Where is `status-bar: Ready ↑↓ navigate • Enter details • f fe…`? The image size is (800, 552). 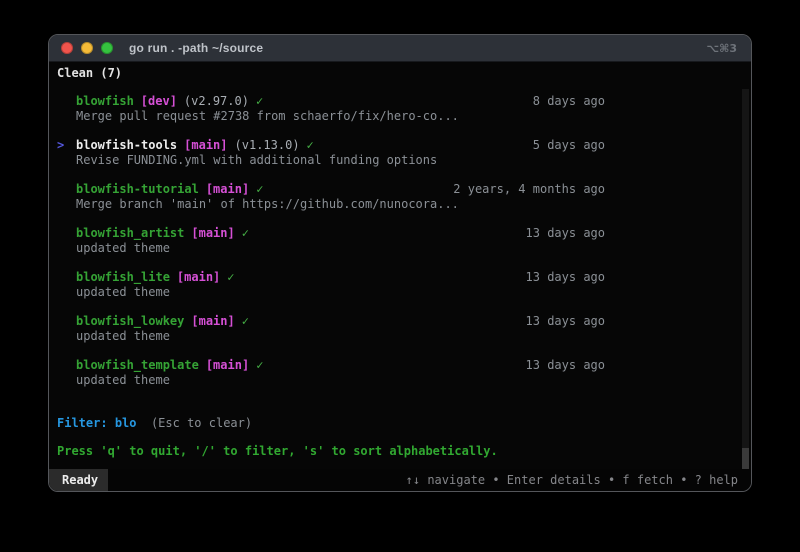 status-bar: Ready ↑↓ navigate • Enter details • f fe… is located at coordinates (400, 480).